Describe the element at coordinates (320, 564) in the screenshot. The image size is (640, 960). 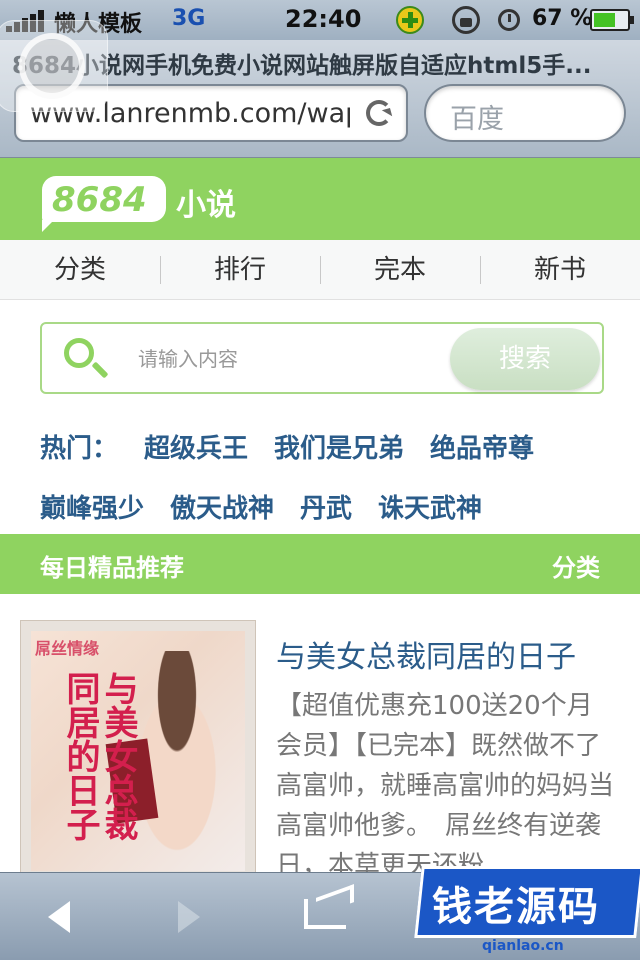
I see `recommend-section-header: 每日精品推荐 分类` at that location.